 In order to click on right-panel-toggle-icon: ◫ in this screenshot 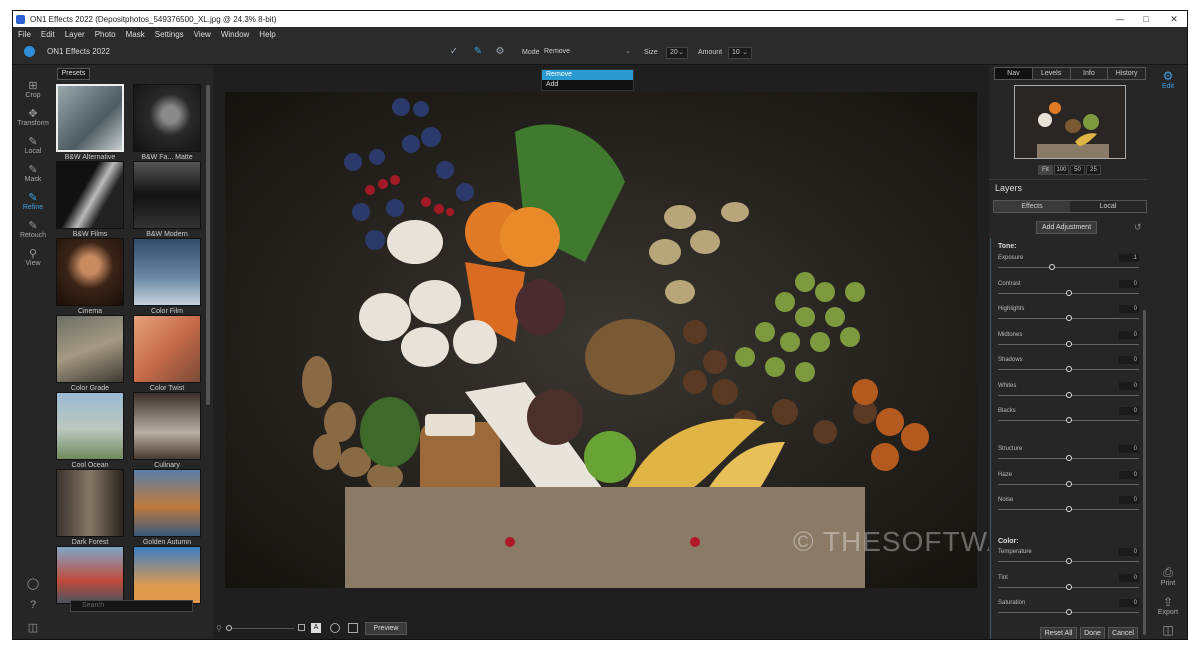, I will do `click(1167, 630)`.